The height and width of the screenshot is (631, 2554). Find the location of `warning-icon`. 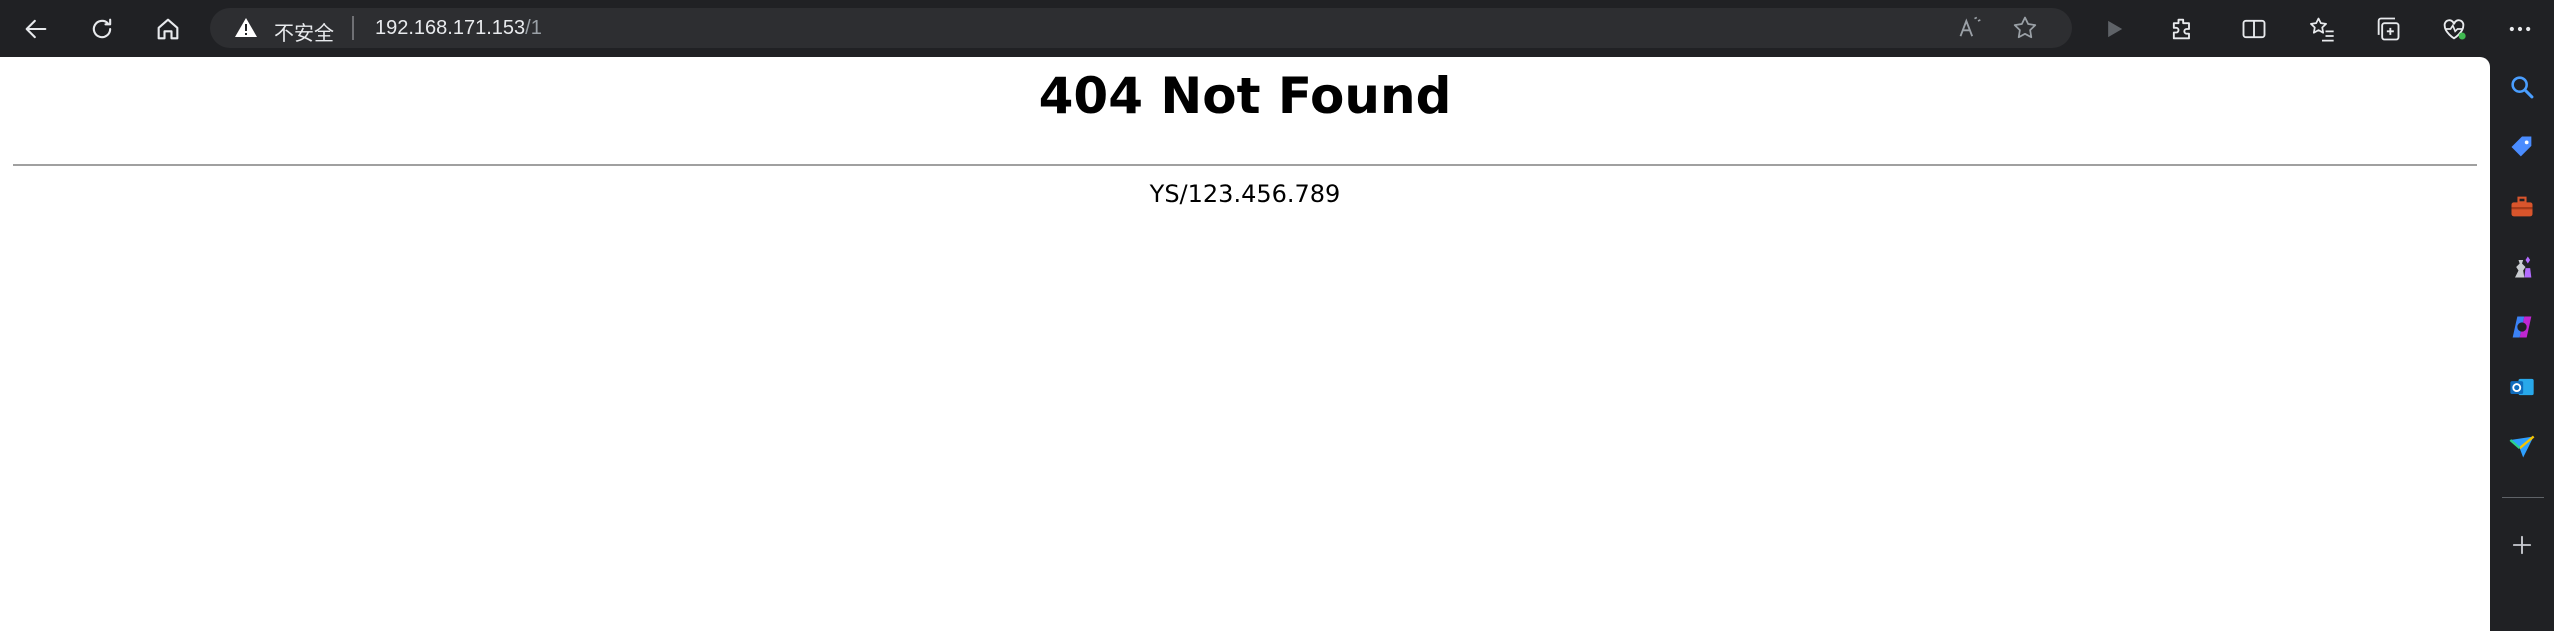

warning-icon is located at coordinates (246, 28).